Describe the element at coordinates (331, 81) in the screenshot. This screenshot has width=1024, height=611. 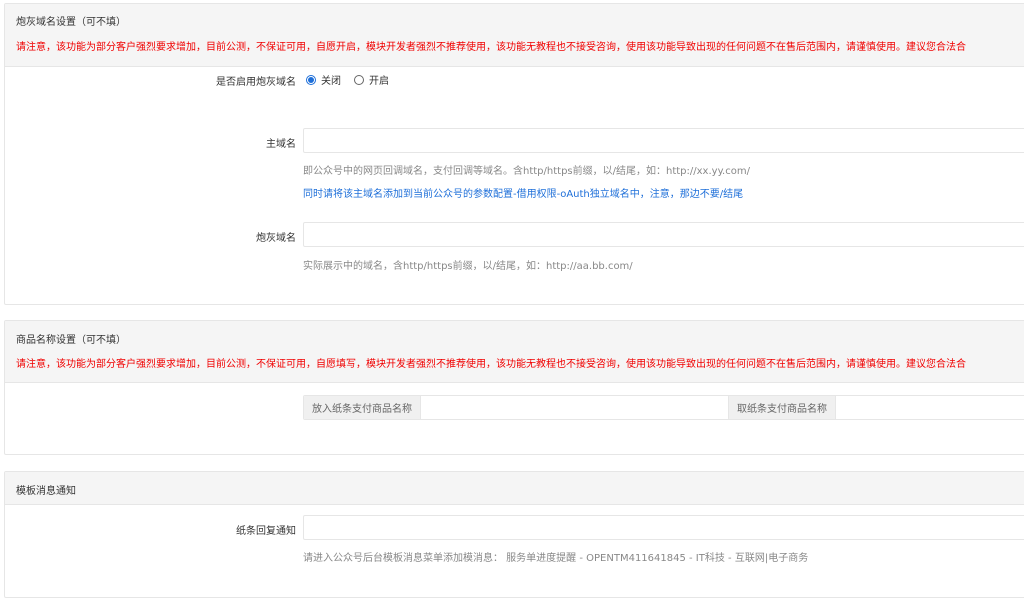
I see `radio-off-label: 关闭` at that location.